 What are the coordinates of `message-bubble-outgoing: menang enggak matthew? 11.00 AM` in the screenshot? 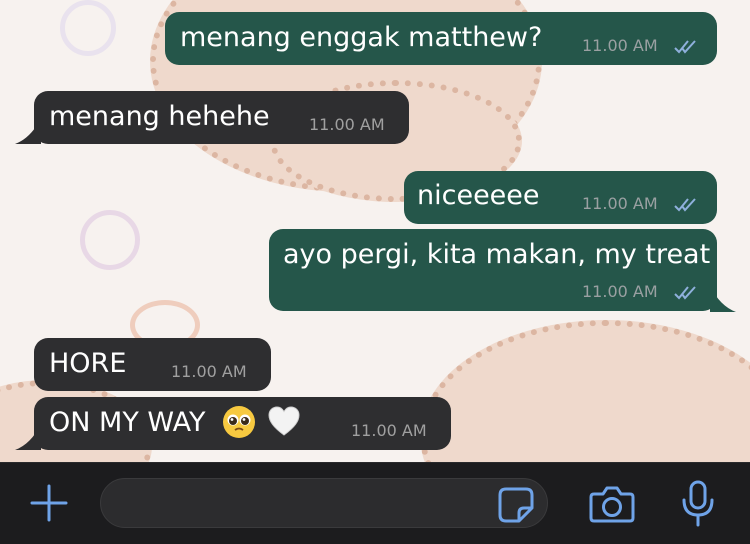 It's located at (441, 38).